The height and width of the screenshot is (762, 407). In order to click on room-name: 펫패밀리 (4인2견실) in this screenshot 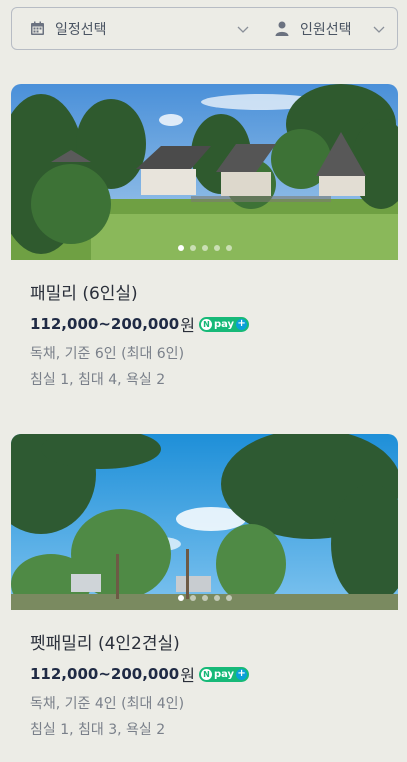, I will do `click(214, 644)`.